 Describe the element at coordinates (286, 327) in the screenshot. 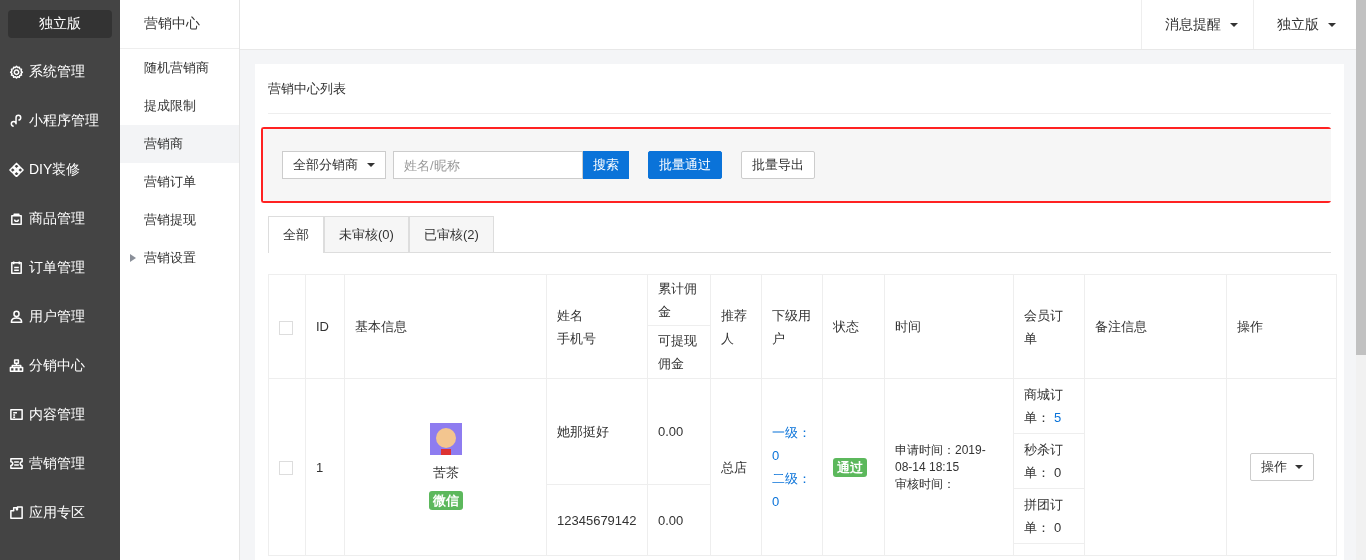

I see `select-all-checkbox` at that location.